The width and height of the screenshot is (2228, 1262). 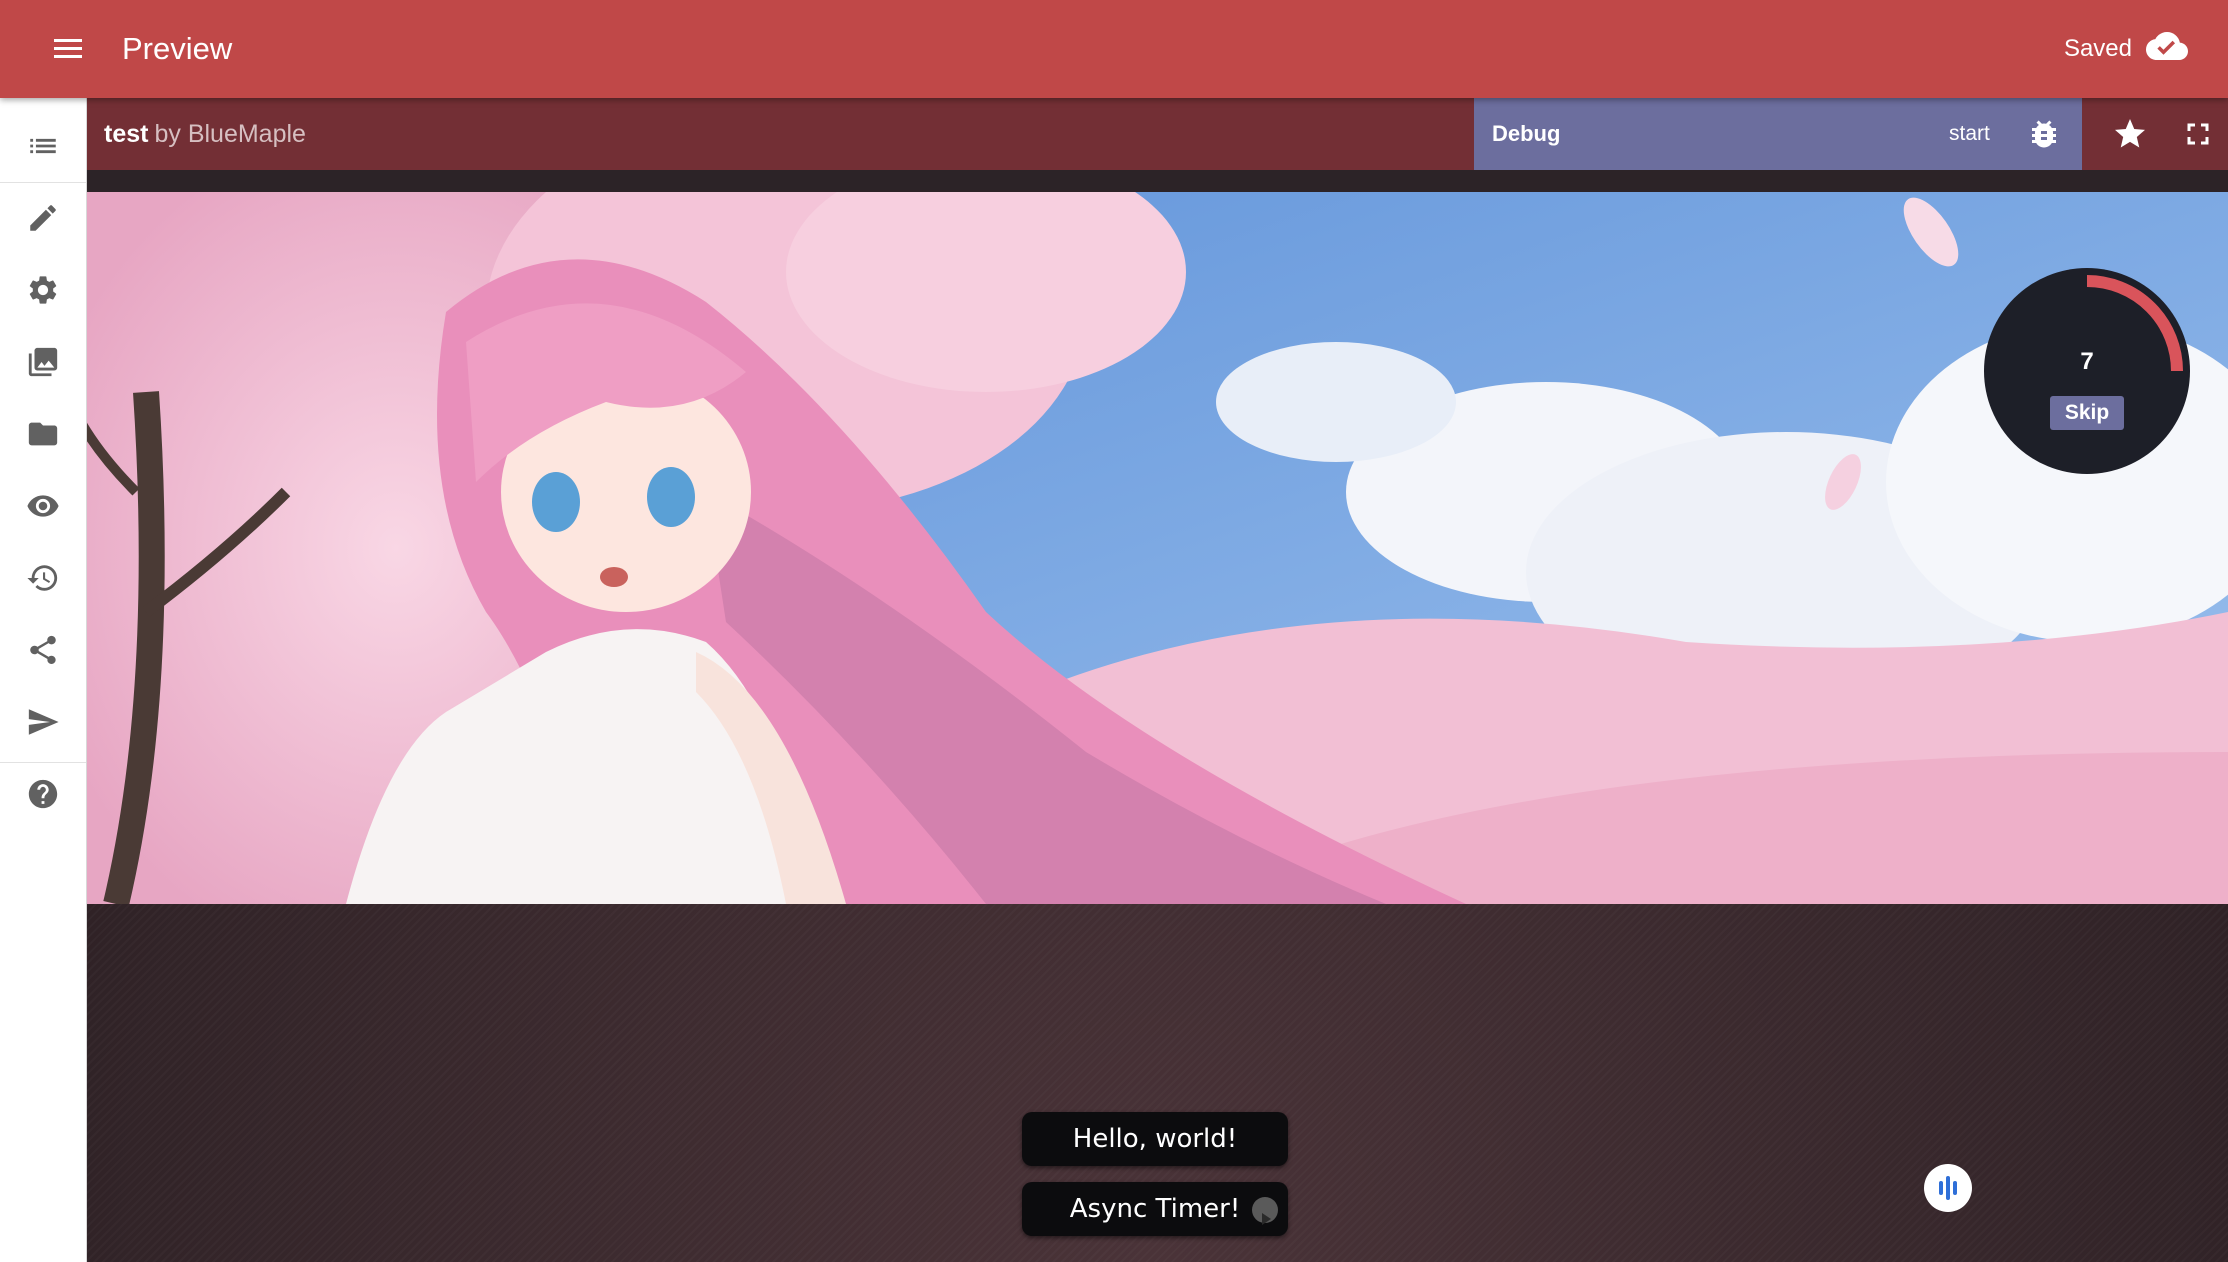 I want to click on star-icon, so click(x=2130, y=134).